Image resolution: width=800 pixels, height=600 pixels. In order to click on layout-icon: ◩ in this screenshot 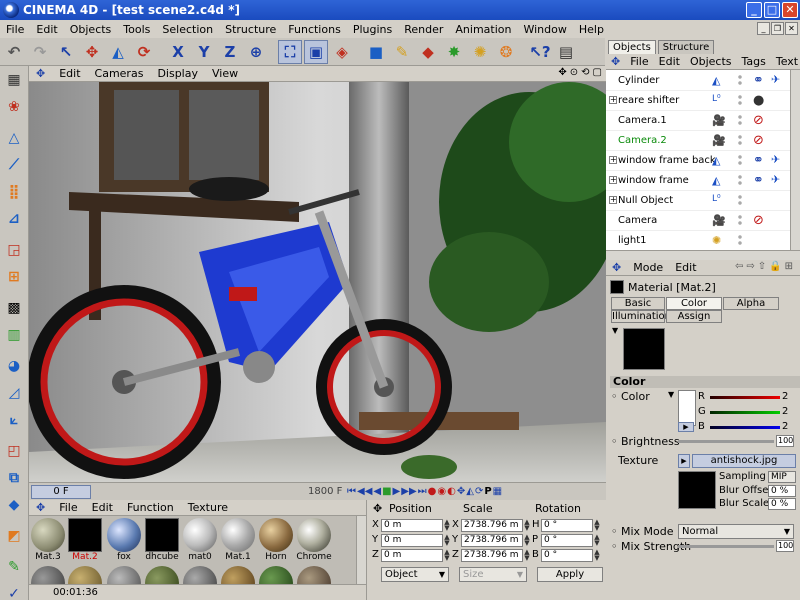, I will do `click(14, 536)`.